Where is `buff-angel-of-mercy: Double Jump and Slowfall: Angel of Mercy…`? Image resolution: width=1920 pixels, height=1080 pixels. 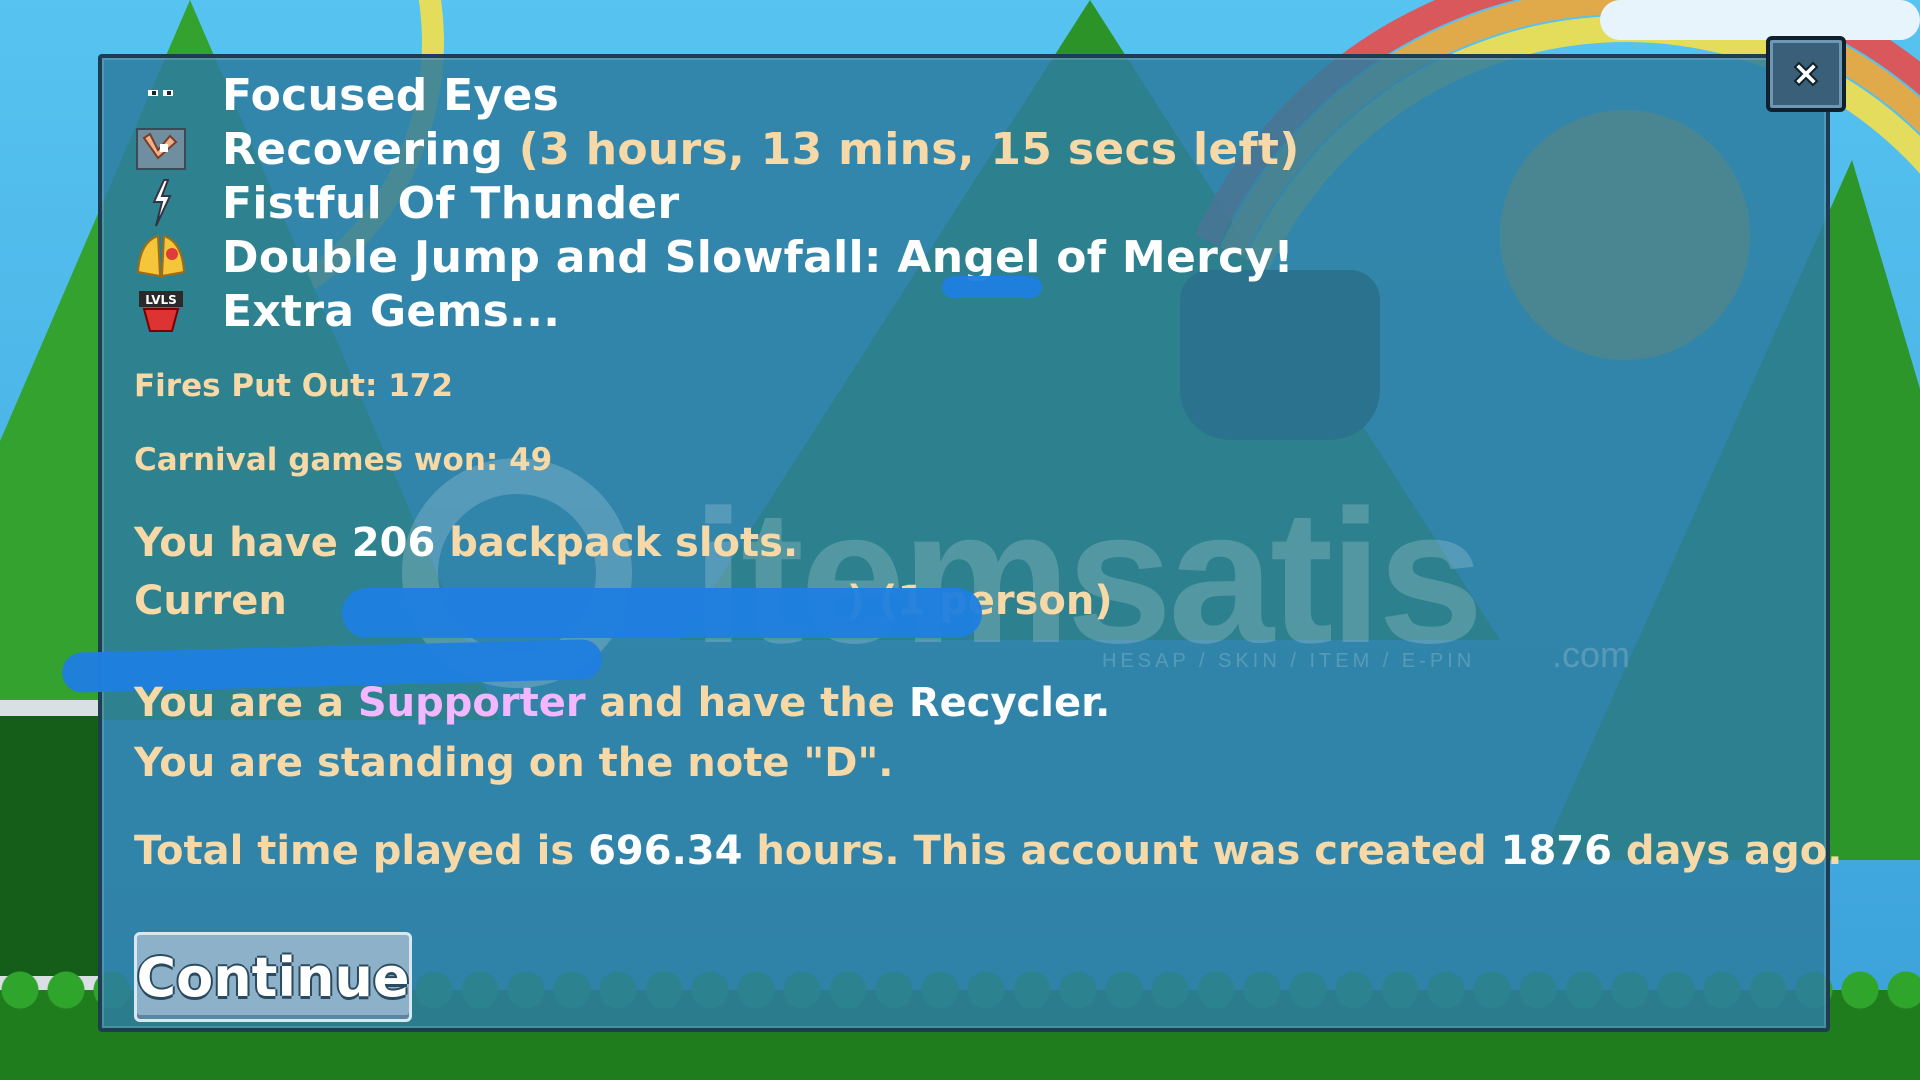 buff-angel-of-mercy: Double Jump and Slowfall: Angel of Mercy… is located at coordinates (714, 257).